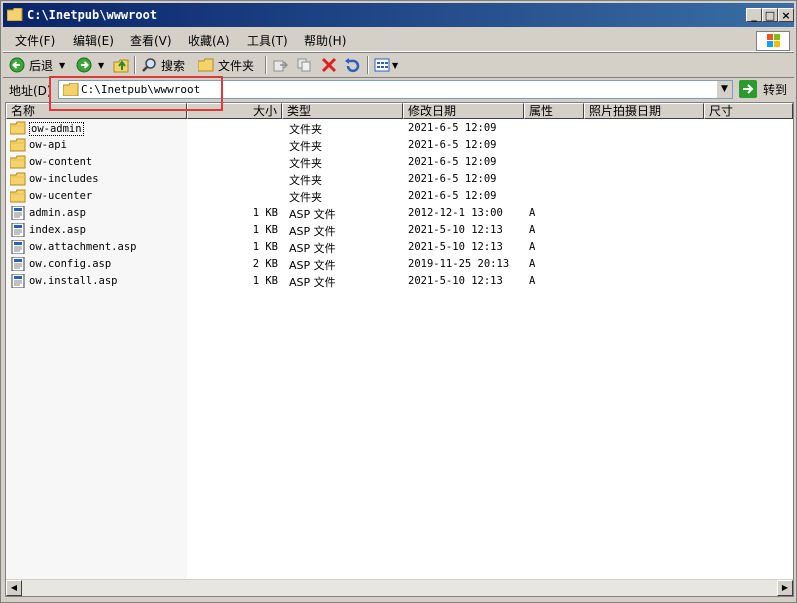  I want to click on list-item: ow-api 文件夹 2021-6-5 12:09, so click(399, 145).